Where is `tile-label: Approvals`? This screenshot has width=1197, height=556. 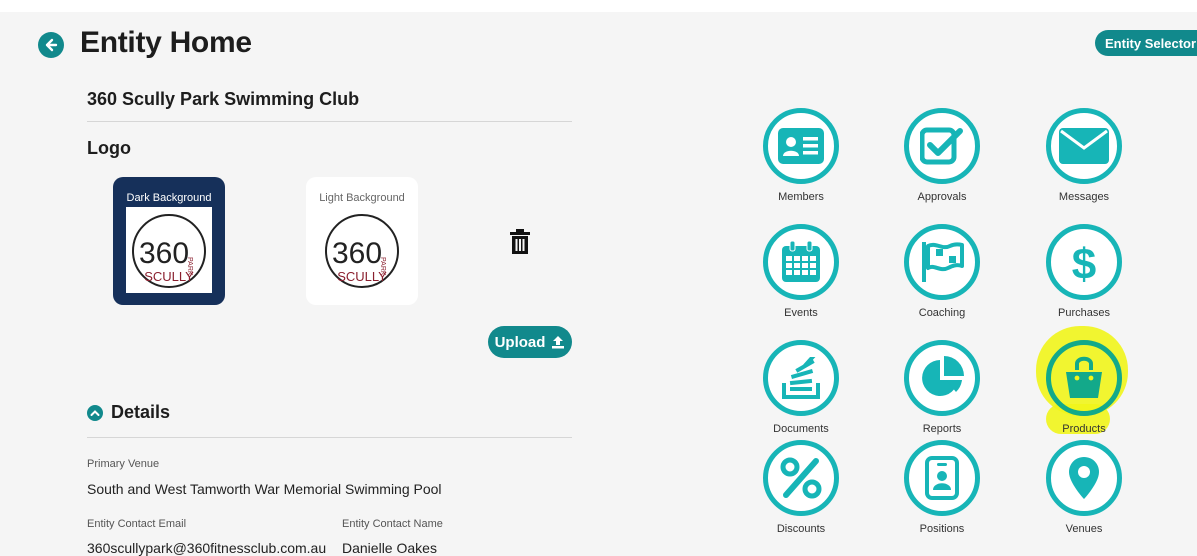
tile-label: Approvals is located at coordinates (942, 197).